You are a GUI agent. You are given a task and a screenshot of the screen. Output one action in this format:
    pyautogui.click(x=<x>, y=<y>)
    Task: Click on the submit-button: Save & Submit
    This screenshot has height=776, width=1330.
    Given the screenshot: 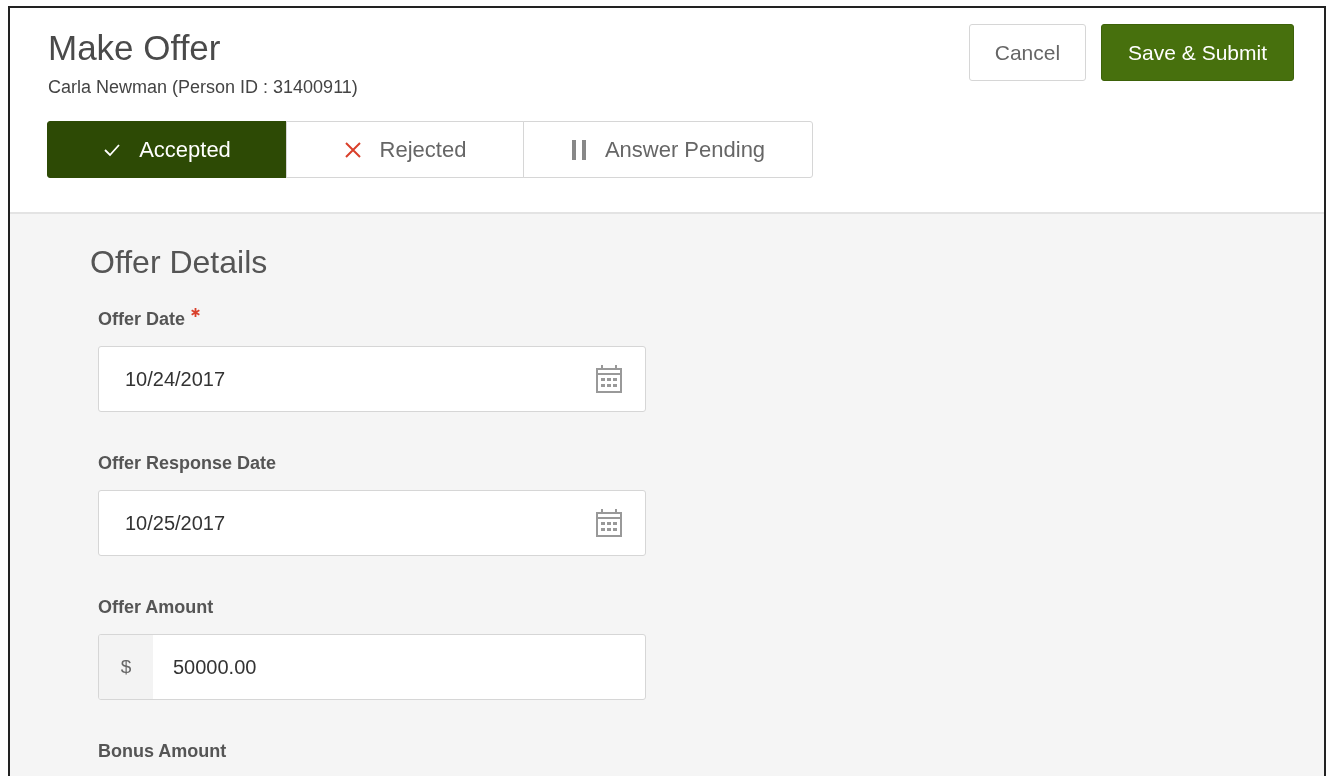 What is the action you would take?
    pyautogui.click(x=1197, y=52)
    